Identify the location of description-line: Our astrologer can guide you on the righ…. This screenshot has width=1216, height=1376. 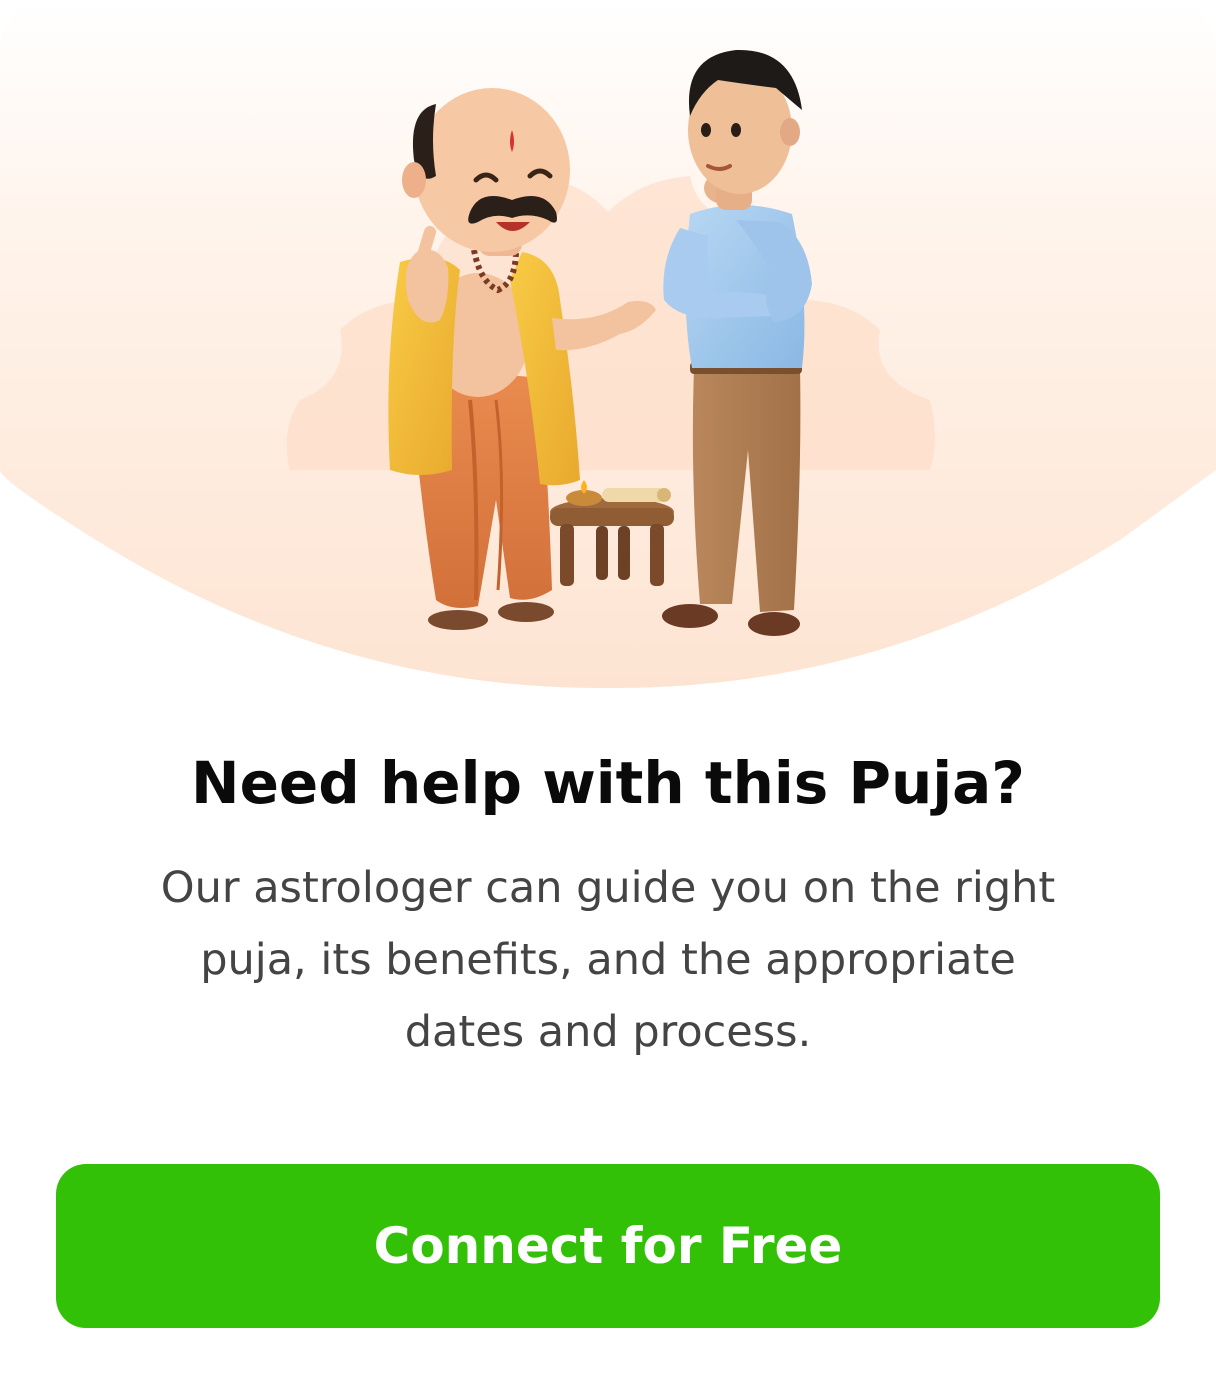
(608, 888).